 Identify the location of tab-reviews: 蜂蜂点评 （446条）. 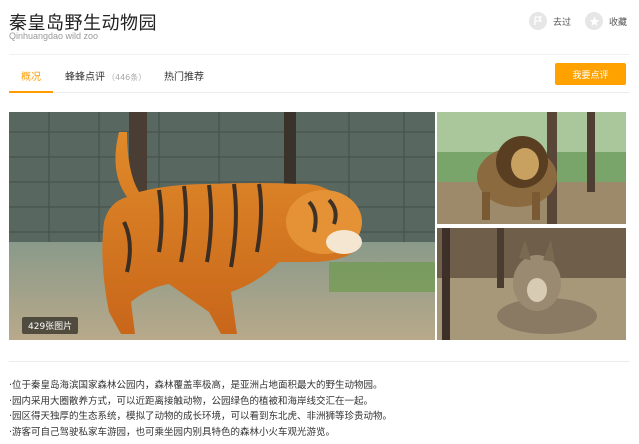
(105, 75).